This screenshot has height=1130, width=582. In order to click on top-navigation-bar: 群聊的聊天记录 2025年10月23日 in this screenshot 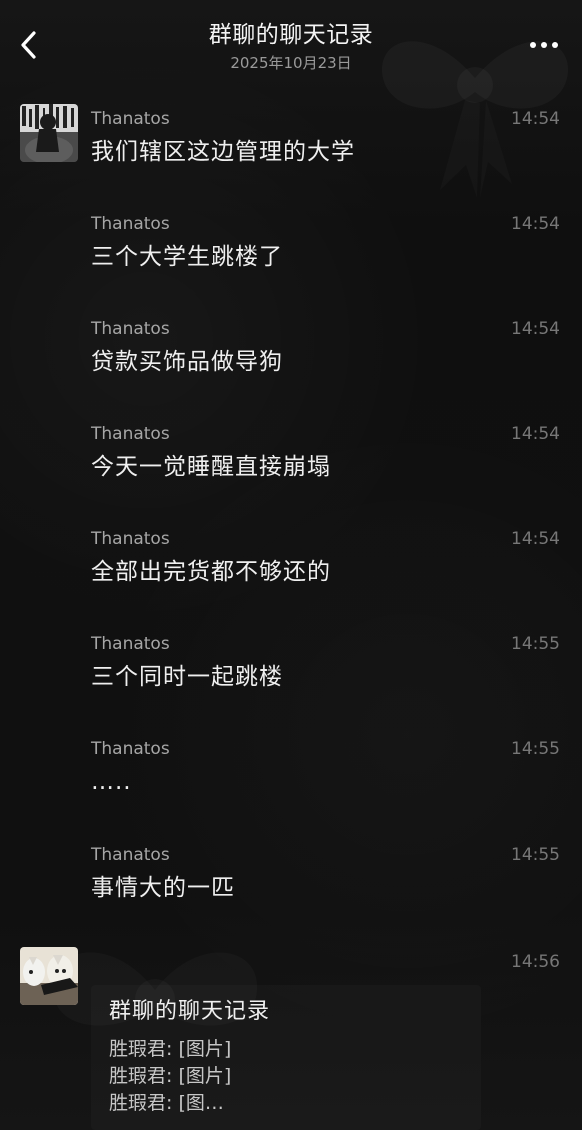, I will do `click(291, 46)`.